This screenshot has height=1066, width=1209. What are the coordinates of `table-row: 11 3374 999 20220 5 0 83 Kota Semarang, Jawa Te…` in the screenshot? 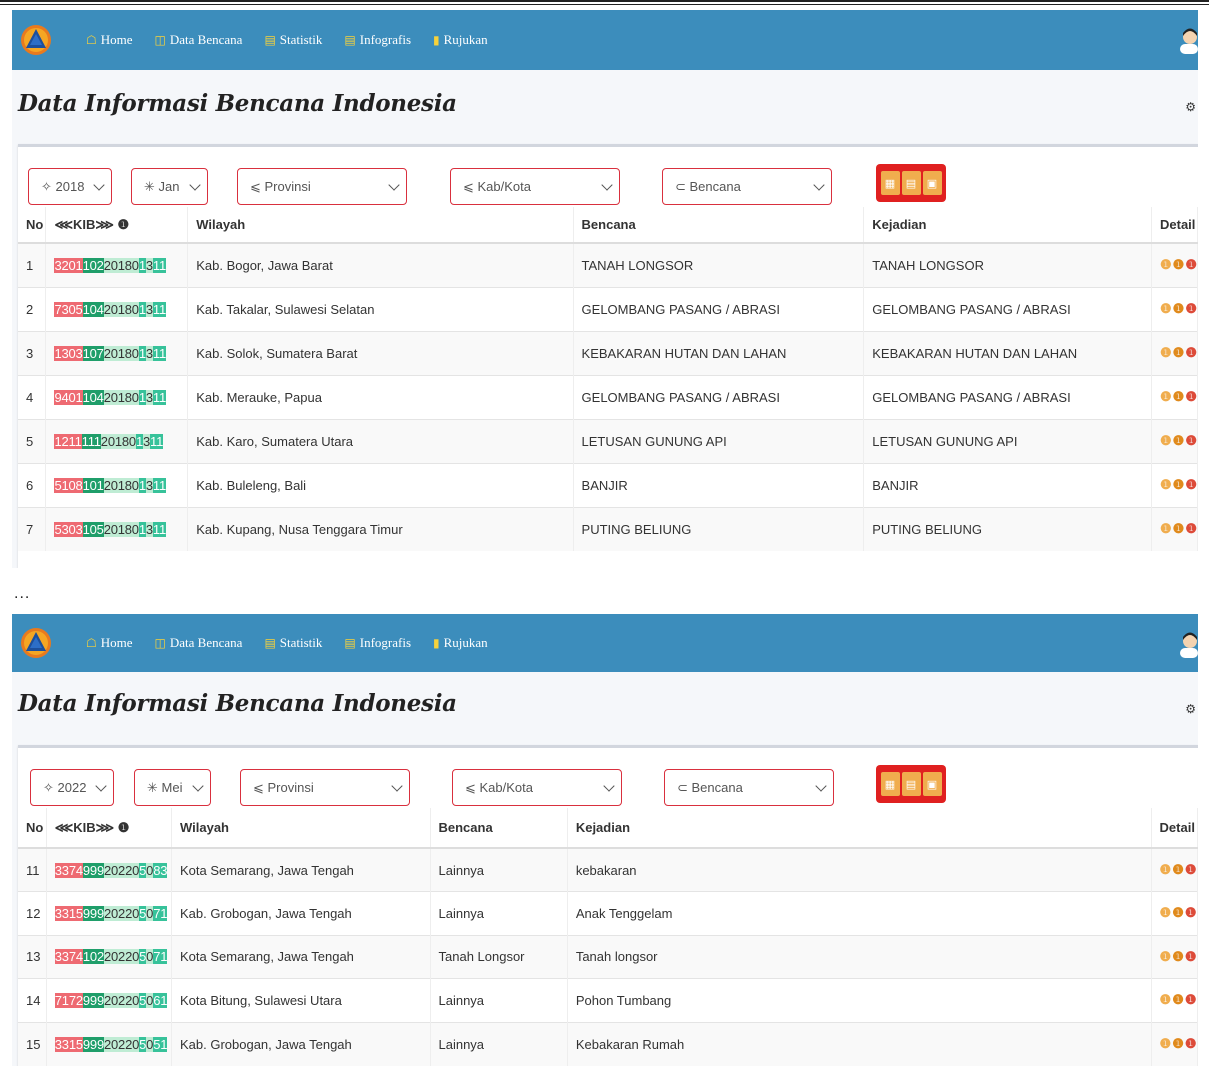 It's located at (608, 869).